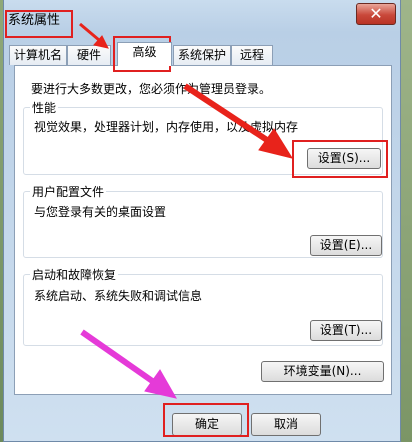 This screenshot has width=412, height=442. I want to click on arrow-to-settings-icon, so click(238, 121).